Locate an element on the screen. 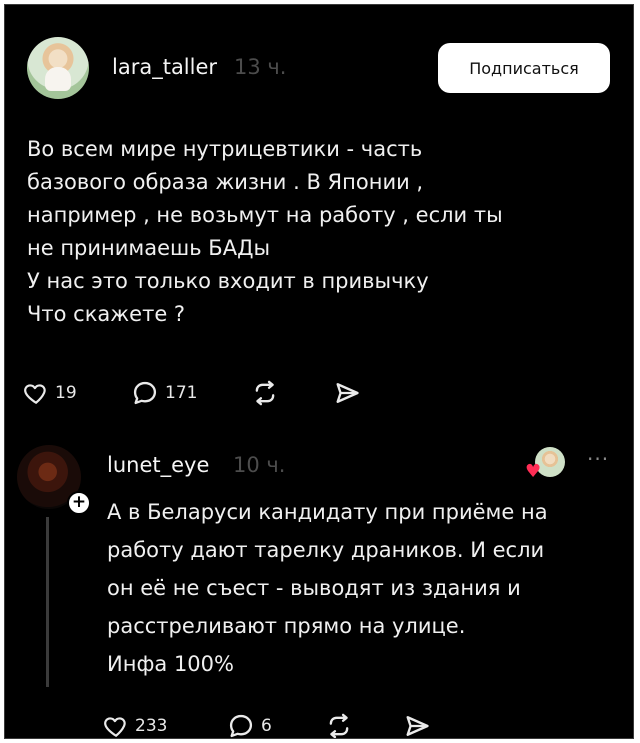  repost-button is located at coordinates (265, 393).